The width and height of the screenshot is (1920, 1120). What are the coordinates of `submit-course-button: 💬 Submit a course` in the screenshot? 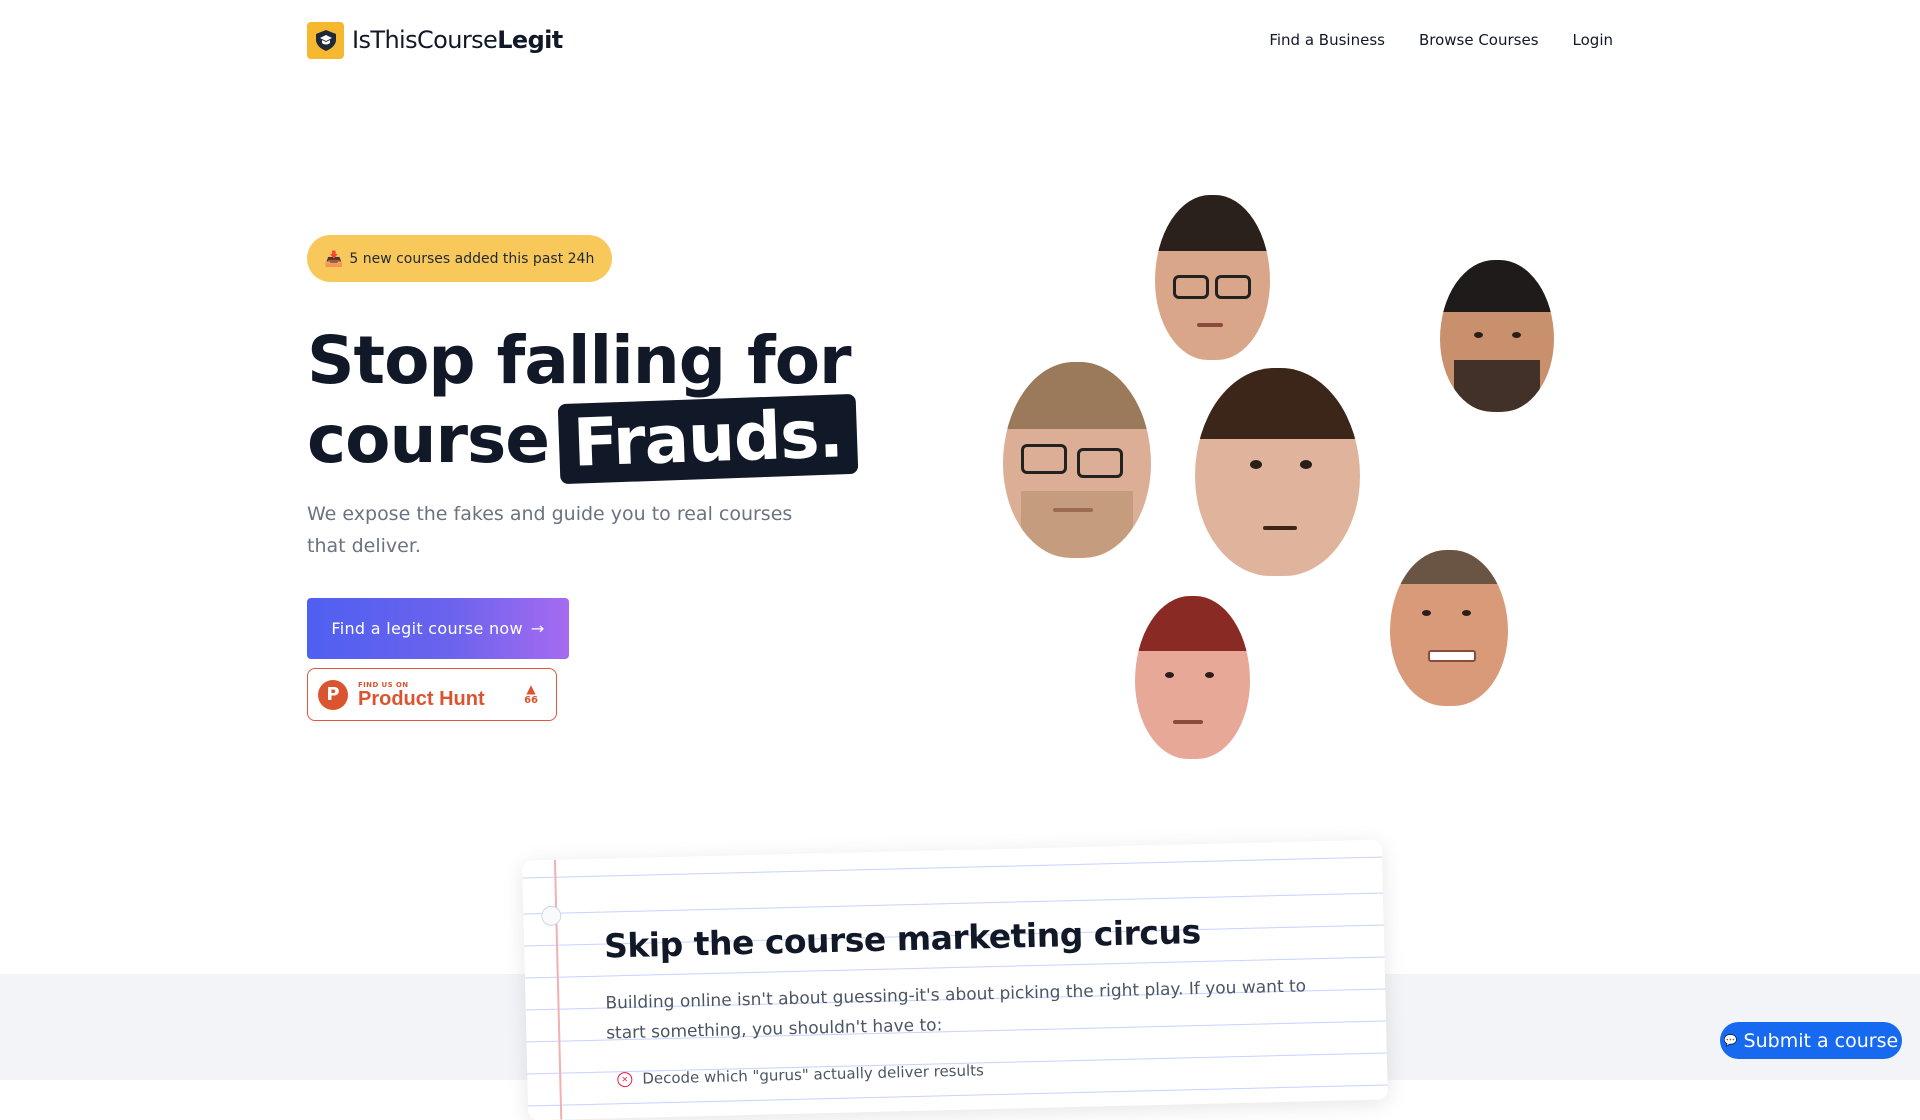 It's located at (1811, 1040).